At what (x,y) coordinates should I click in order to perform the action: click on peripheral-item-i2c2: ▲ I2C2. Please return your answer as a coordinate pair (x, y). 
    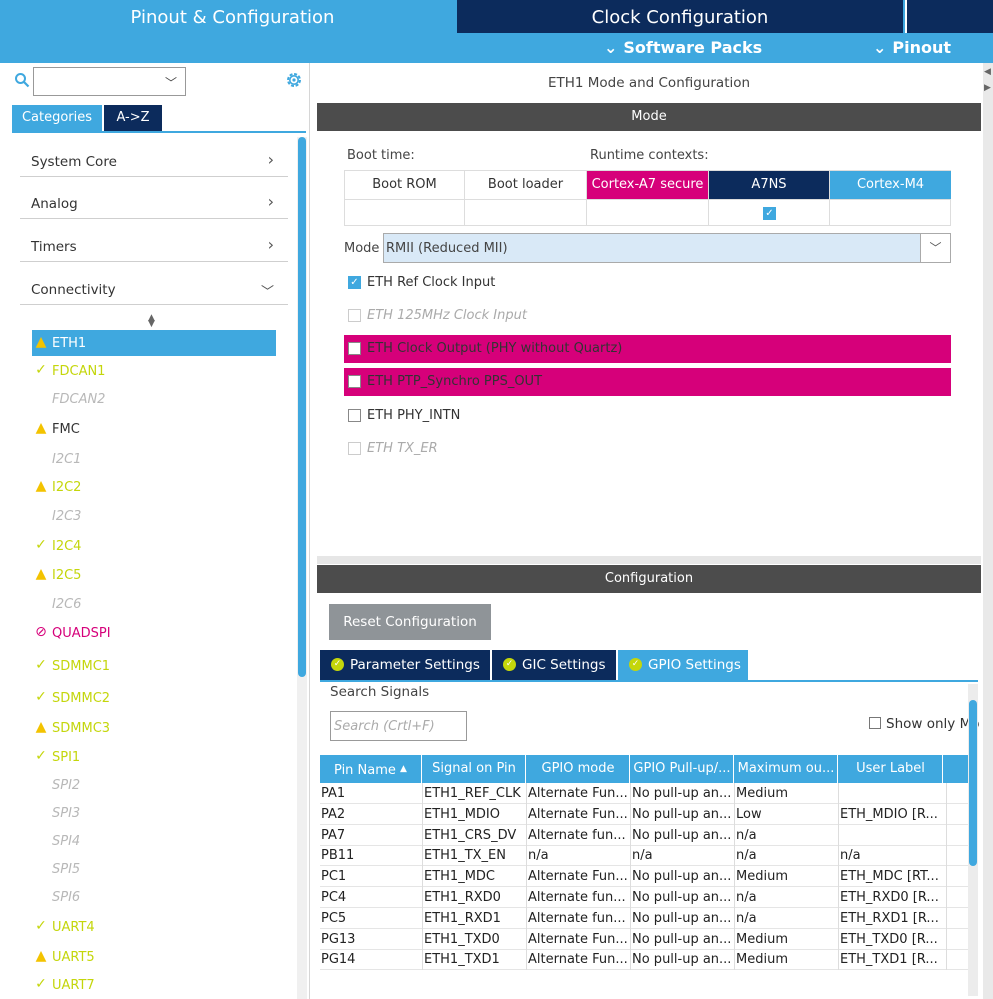
    Looking at the image, I should click on (154, 487).